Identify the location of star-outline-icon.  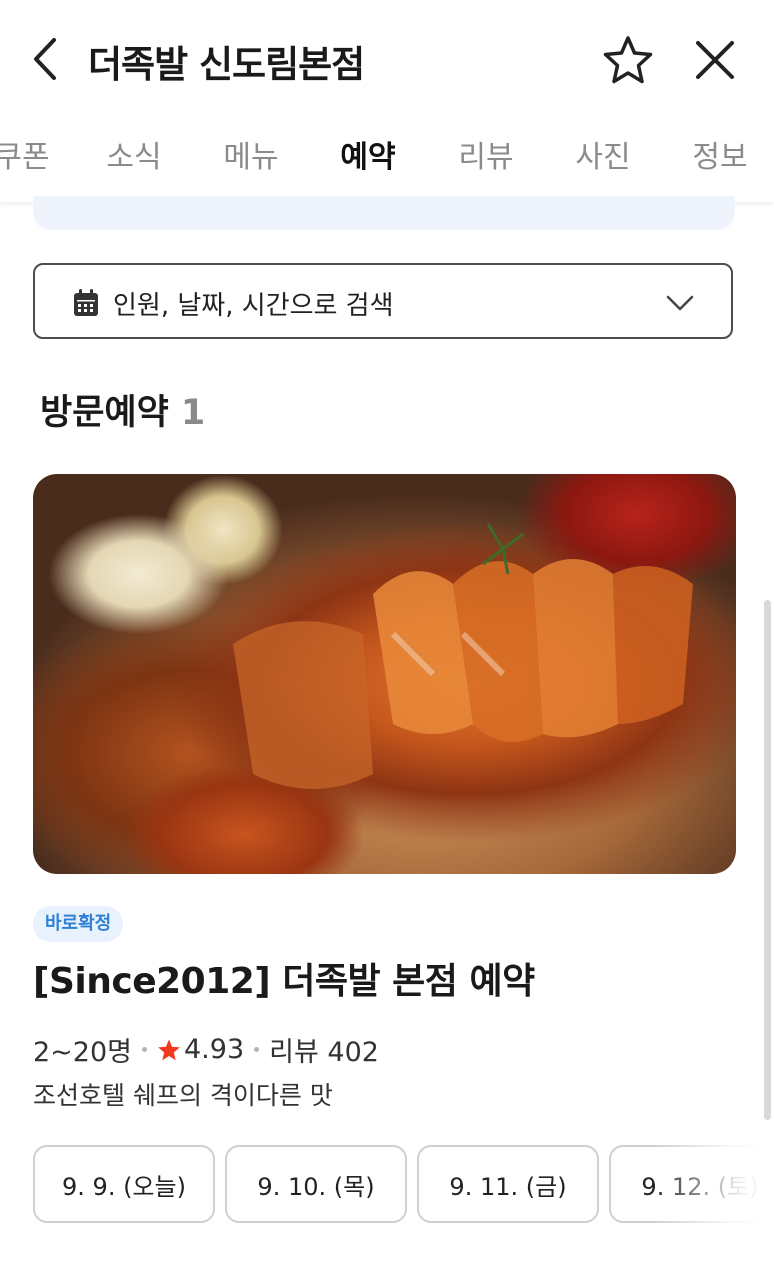
(628, 60).